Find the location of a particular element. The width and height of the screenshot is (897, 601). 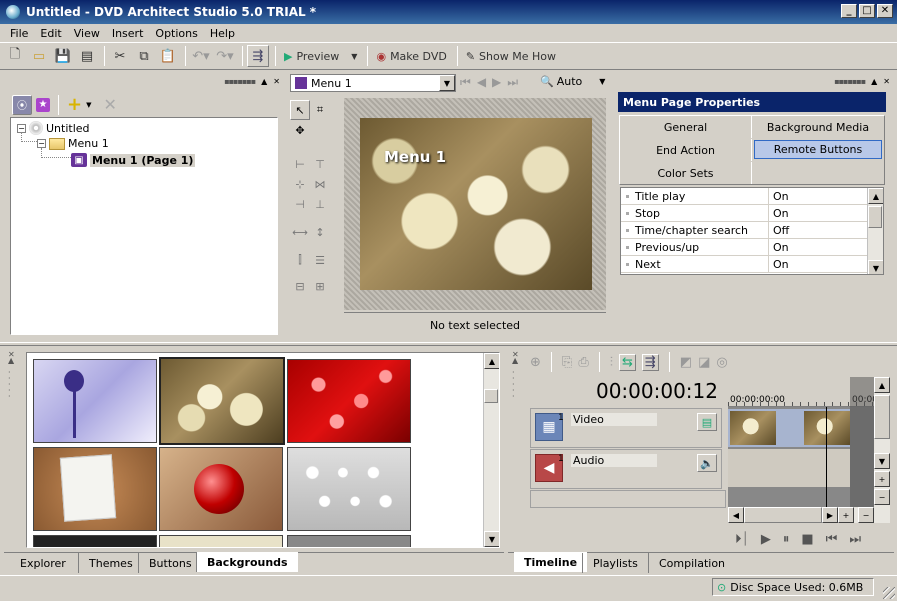

center-horizontal-icon: ⊟ is located at coordinates (300, 286).